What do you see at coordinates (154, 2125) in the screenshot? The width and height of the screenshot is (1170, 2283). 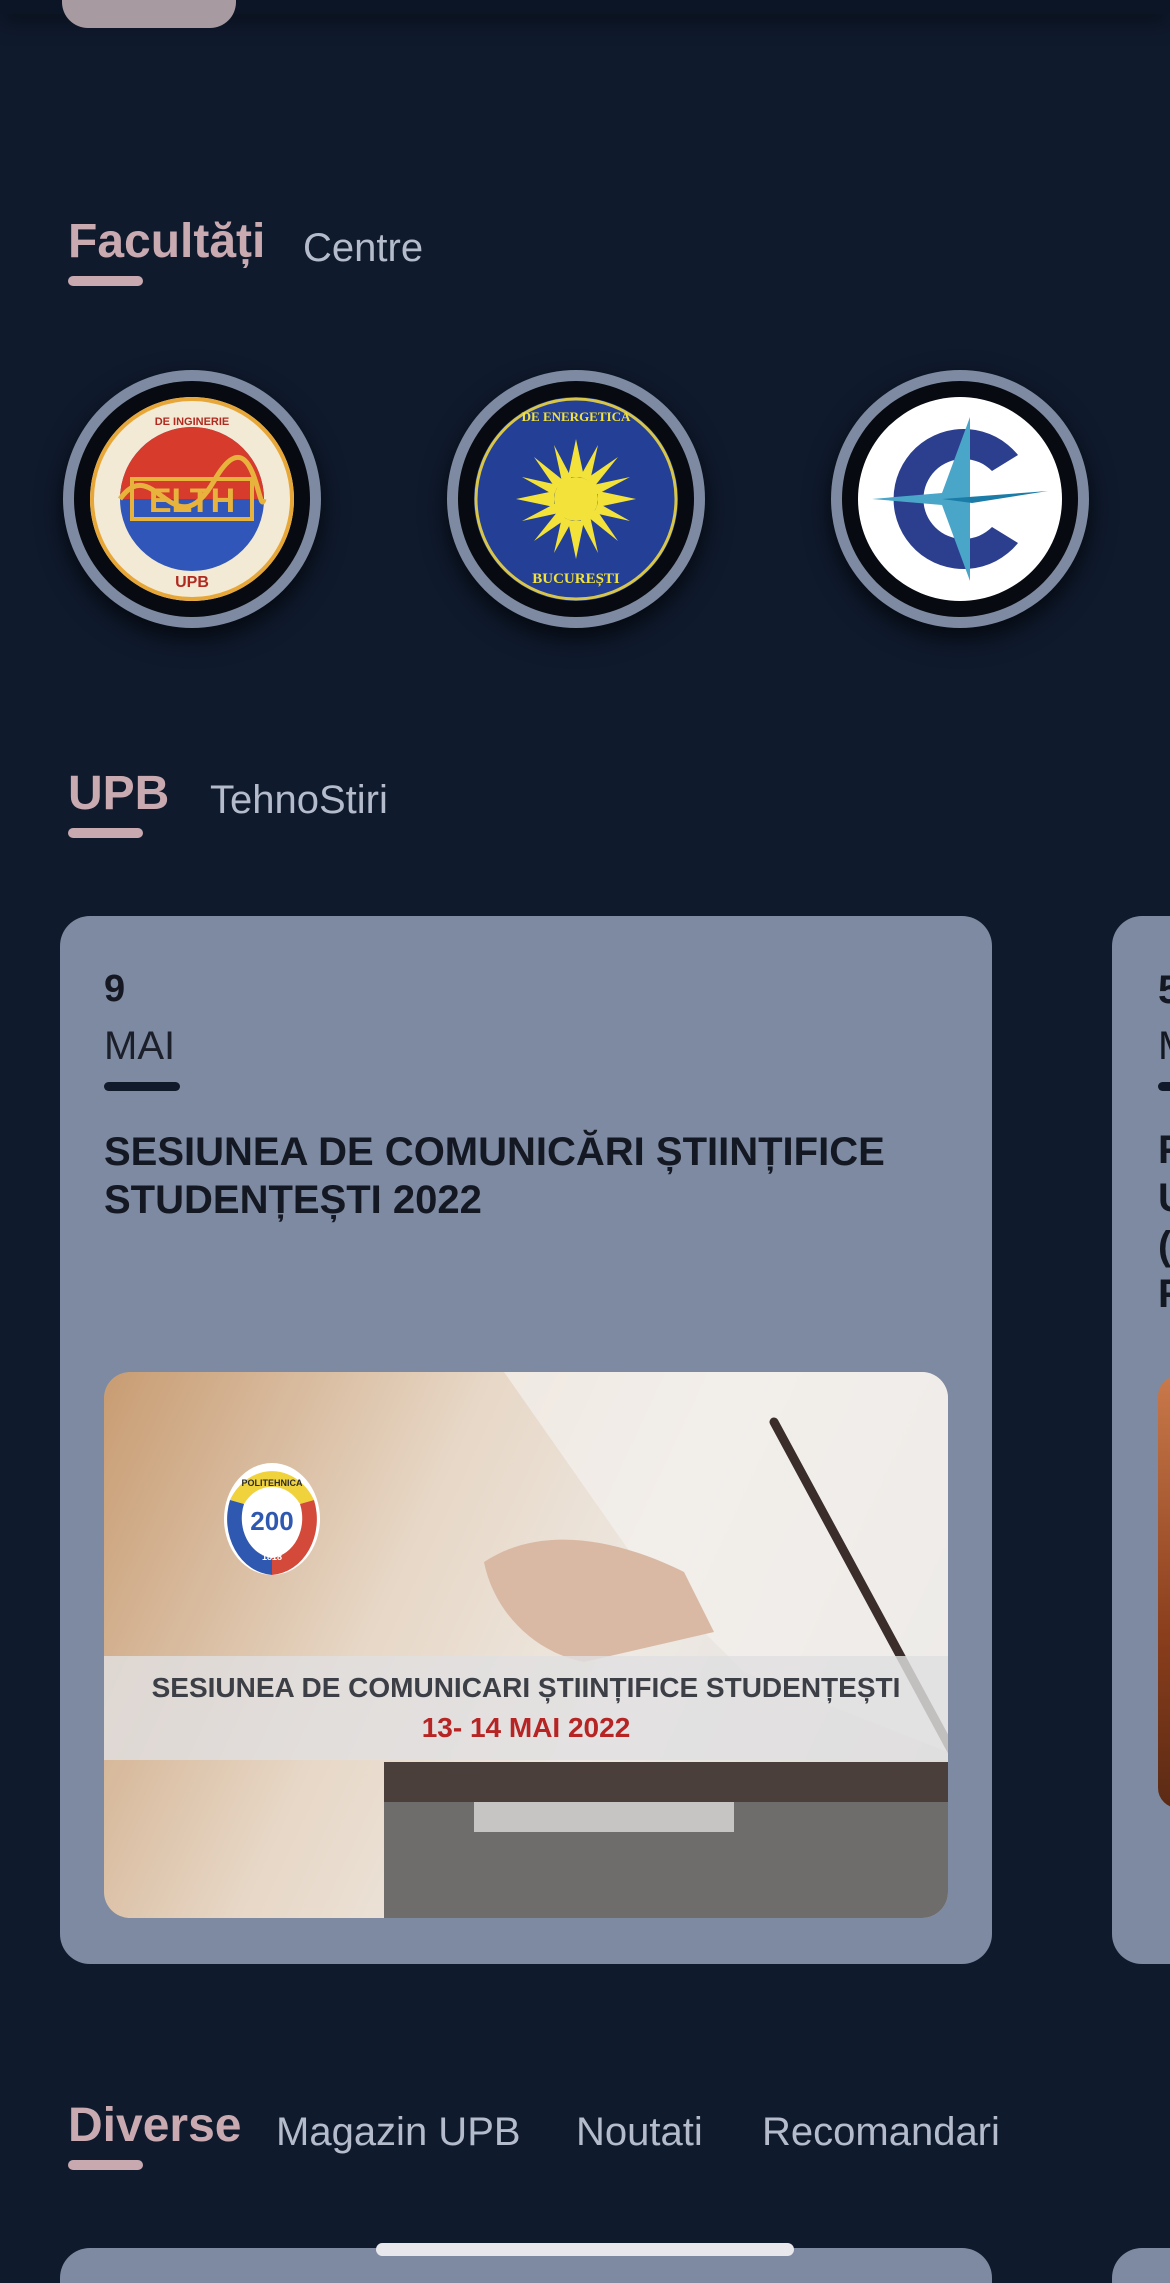 I see `tab-diverse: Diverse` at bounding box center [154, 2125].